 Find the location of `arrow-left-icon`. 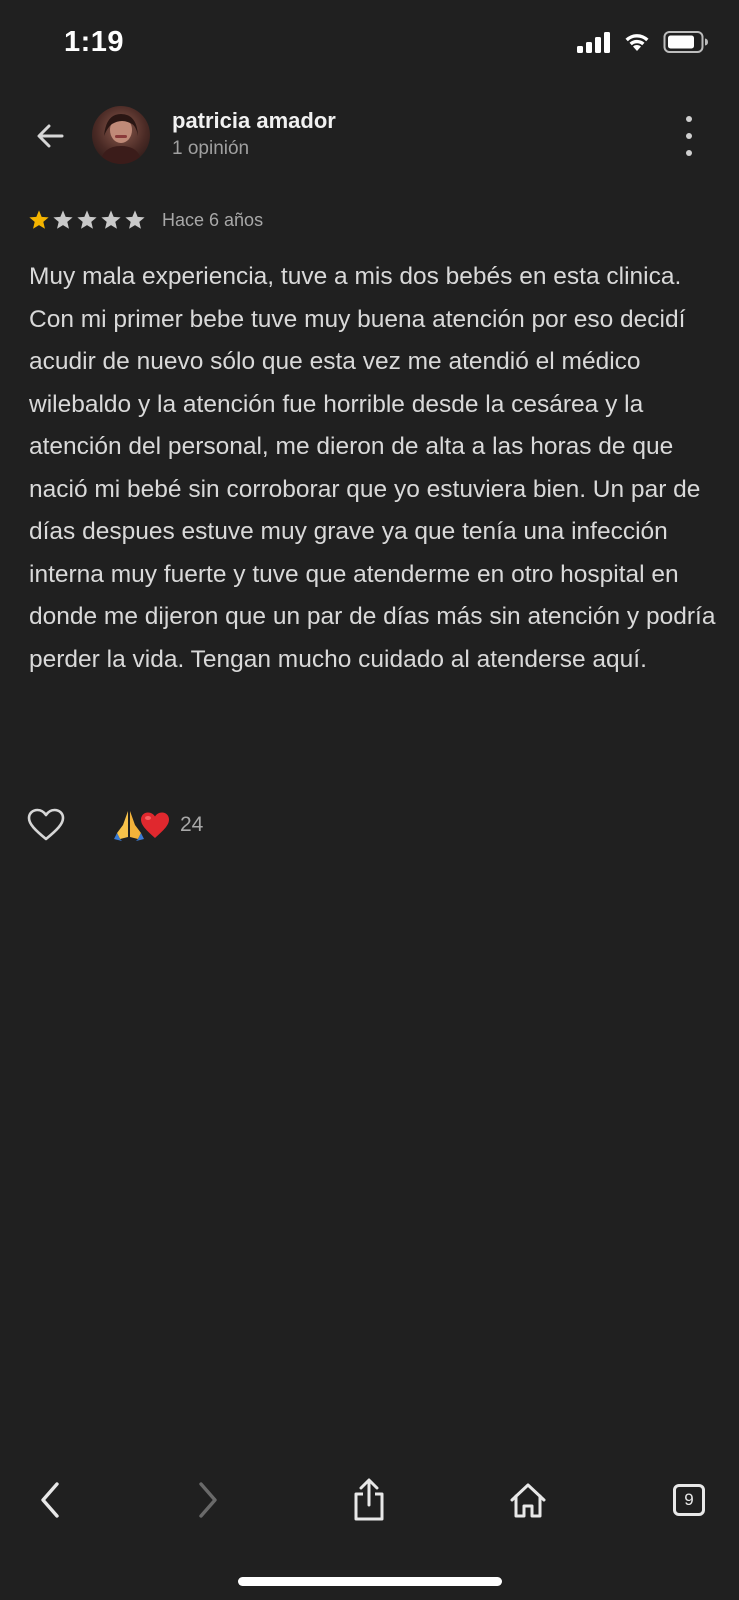

arrow-left-icon is located at coordinates (50, 136).